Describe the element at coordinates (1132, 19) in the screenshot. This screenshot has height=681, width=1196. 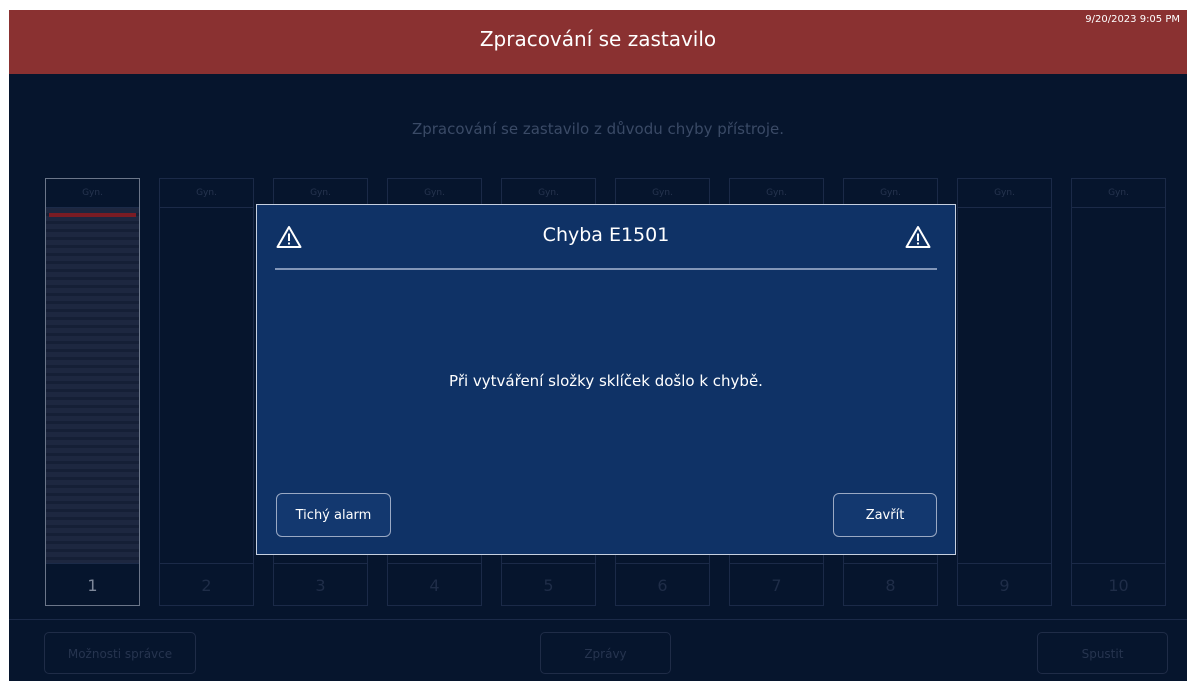
I see `header-datetime: 9/20/2023 9:05 PM` at that location.